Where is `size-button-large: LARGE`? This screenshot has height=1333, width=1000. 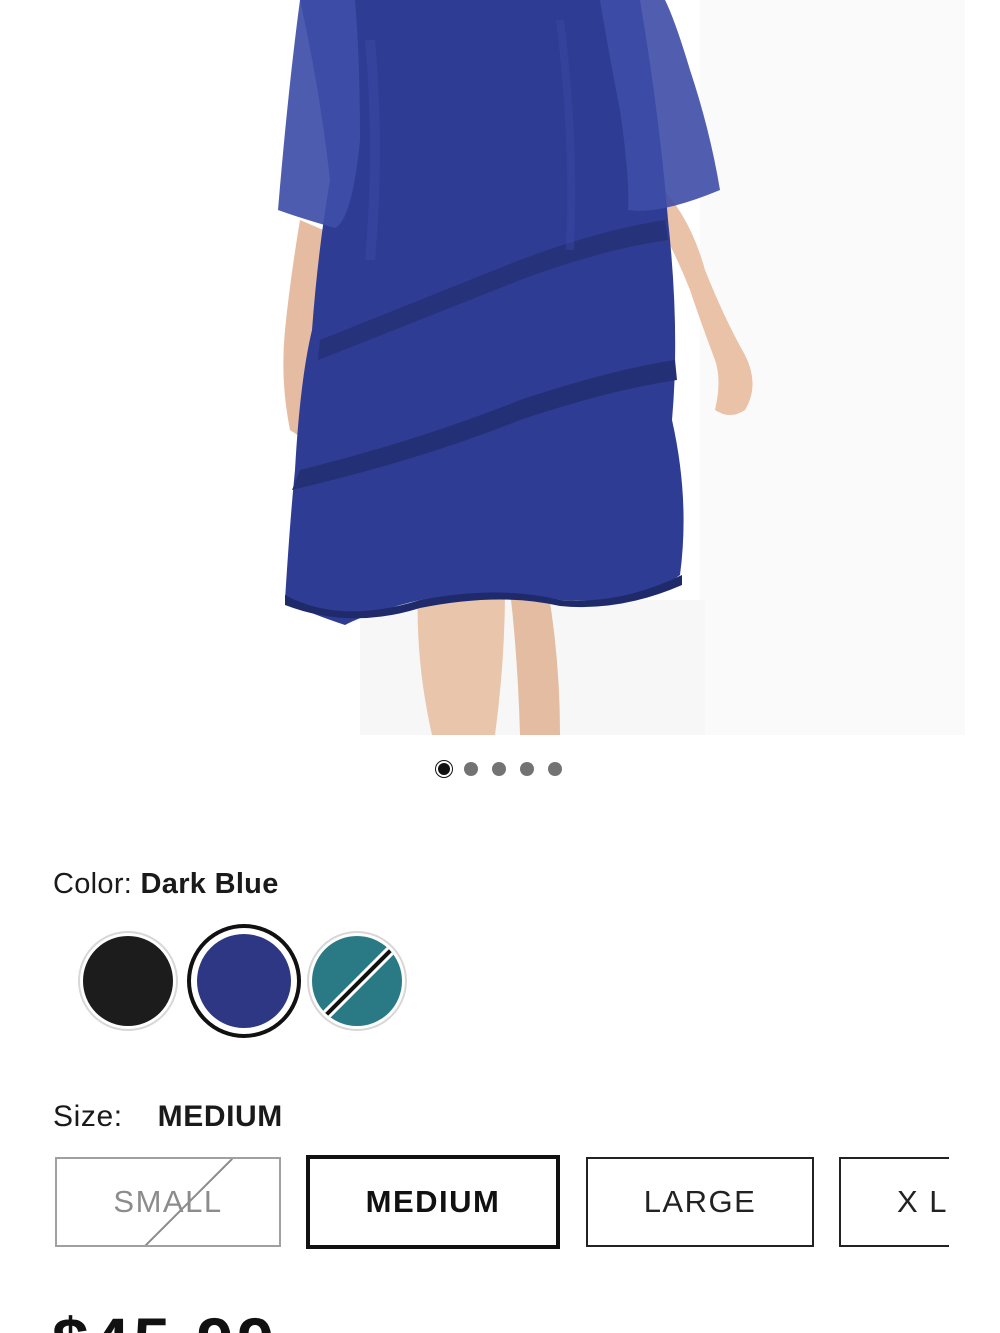
size-button-large: LARGE is located at coordinates (700, 1202).